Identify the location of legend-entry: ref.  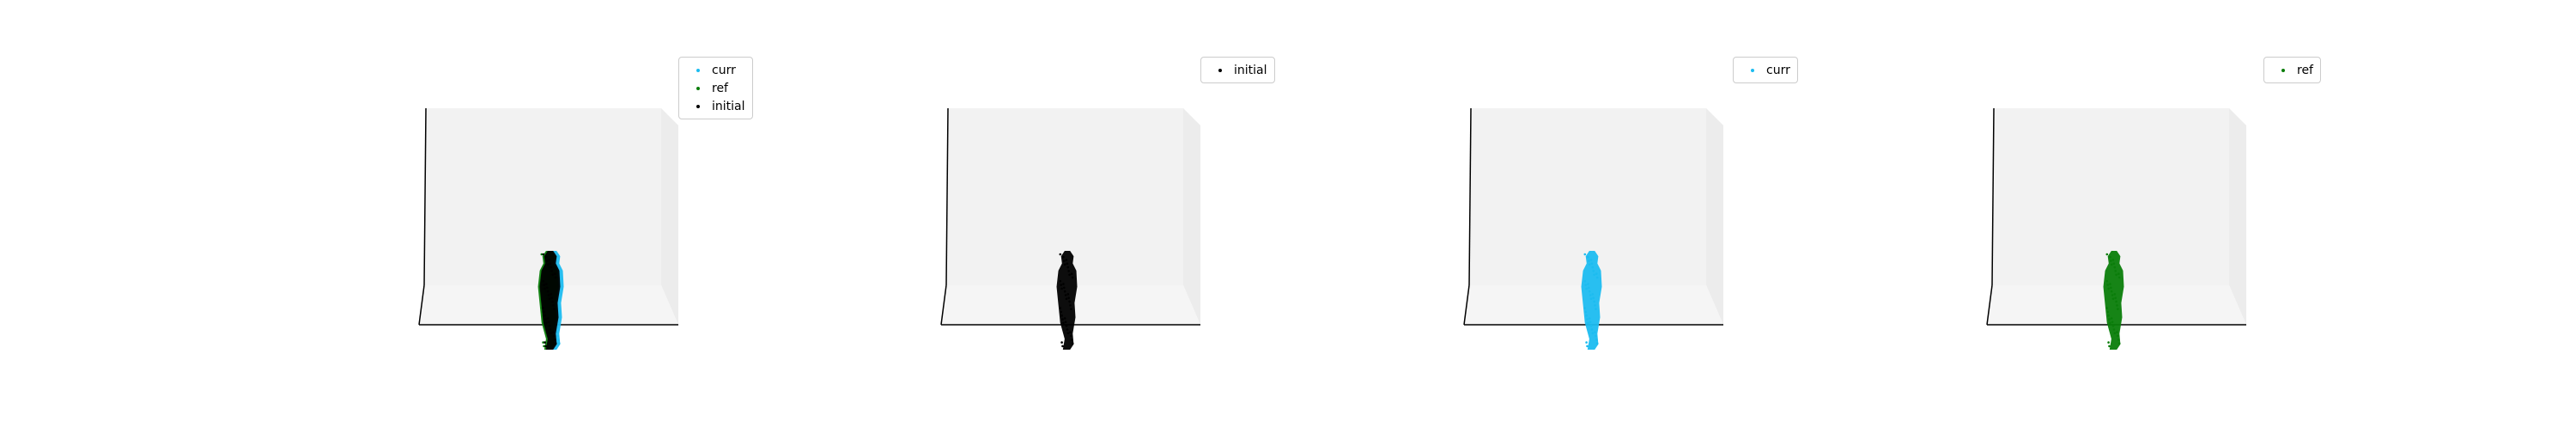
(715, 88).